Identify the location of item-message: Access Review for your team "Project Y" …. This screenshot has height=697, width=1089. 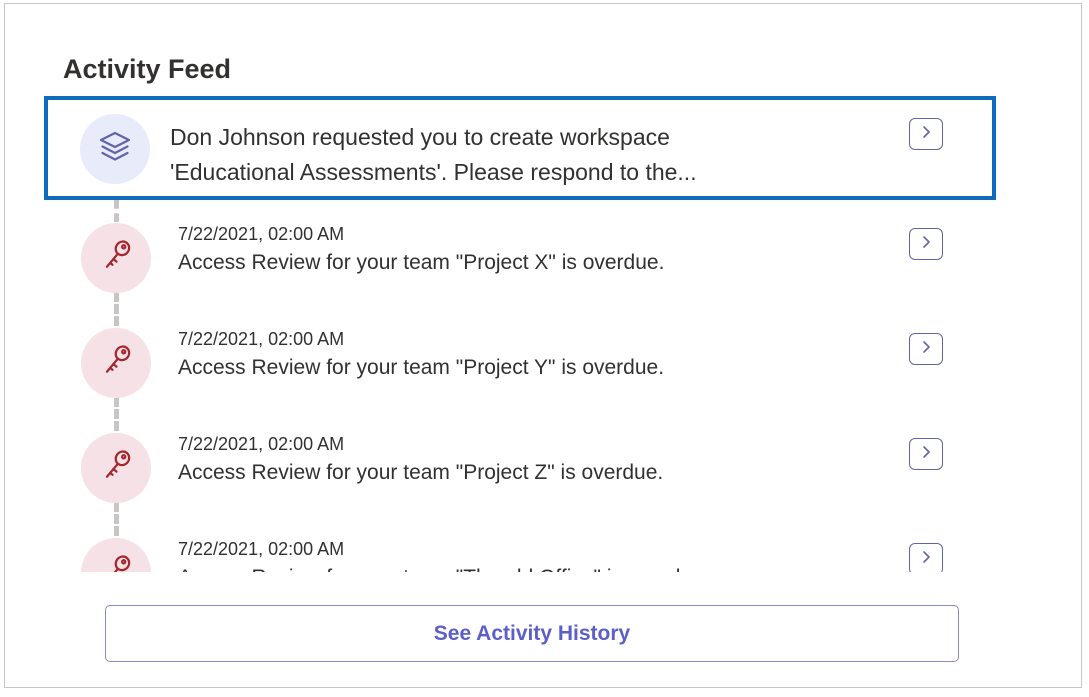
(421, 367).